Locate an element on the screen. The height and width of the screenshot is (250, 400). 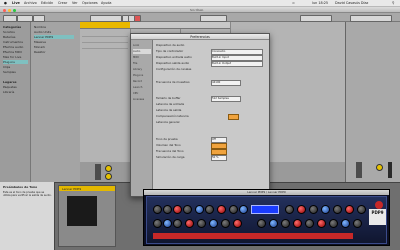
menu-edicion: Edición is located at coordinates (47, 3).